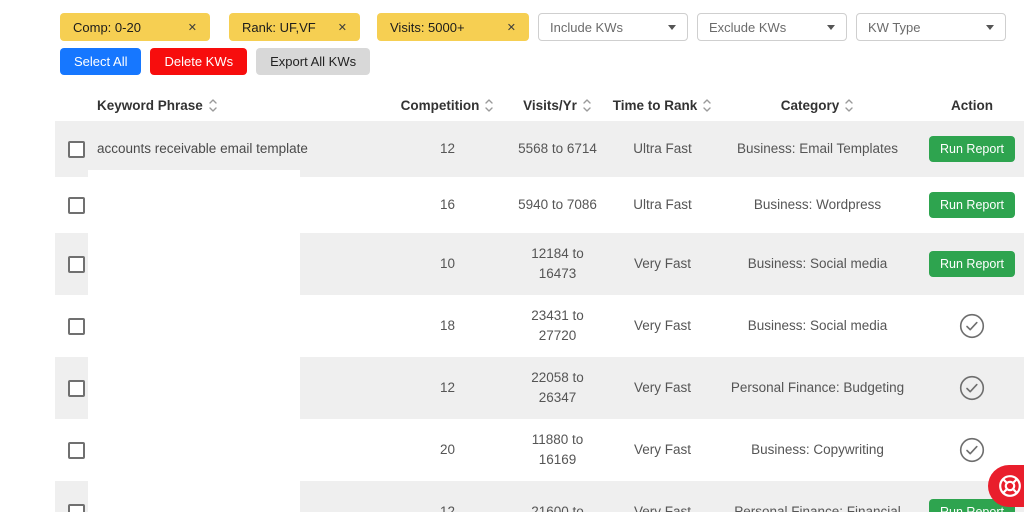 The image size is (1024, 512). Describe the element at coordinates (557, 387) in the screenshot. I see `visits-cell: 22058 to 26347` at that location.